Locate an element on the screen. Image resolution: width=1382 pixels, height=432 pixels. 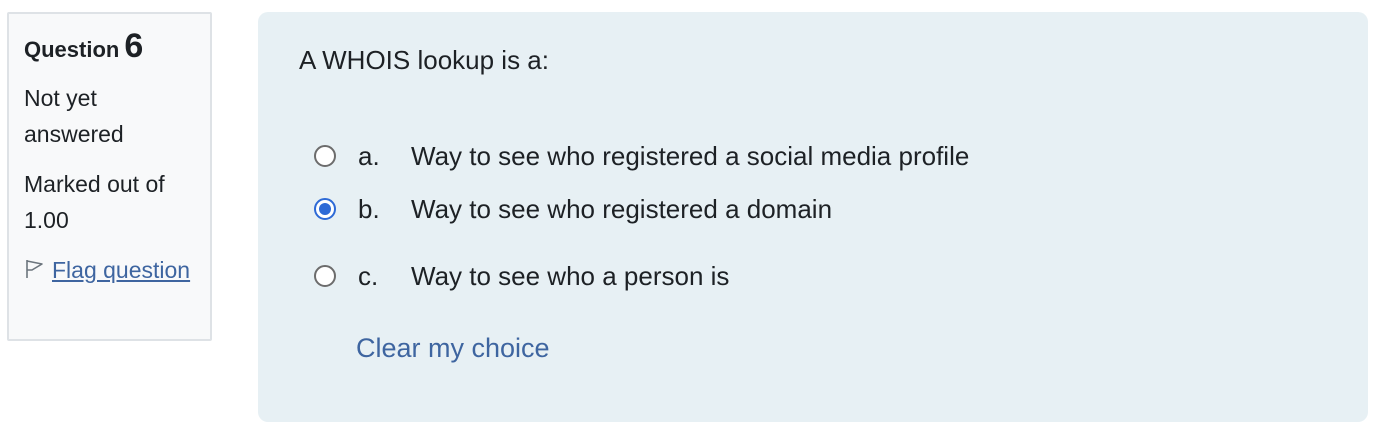
question-text: A WHOIS lookup is a: is located at coordinates (424, 60).